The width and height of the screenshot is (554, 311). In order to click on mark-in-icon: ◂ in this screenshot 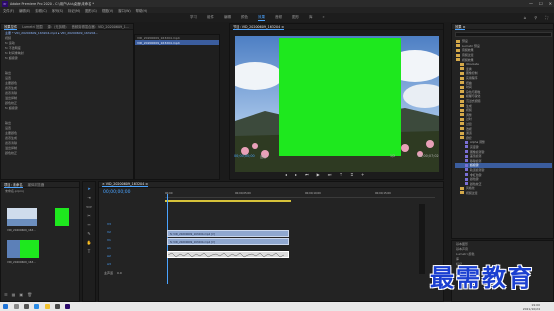, I will do `click(286, 174)`.